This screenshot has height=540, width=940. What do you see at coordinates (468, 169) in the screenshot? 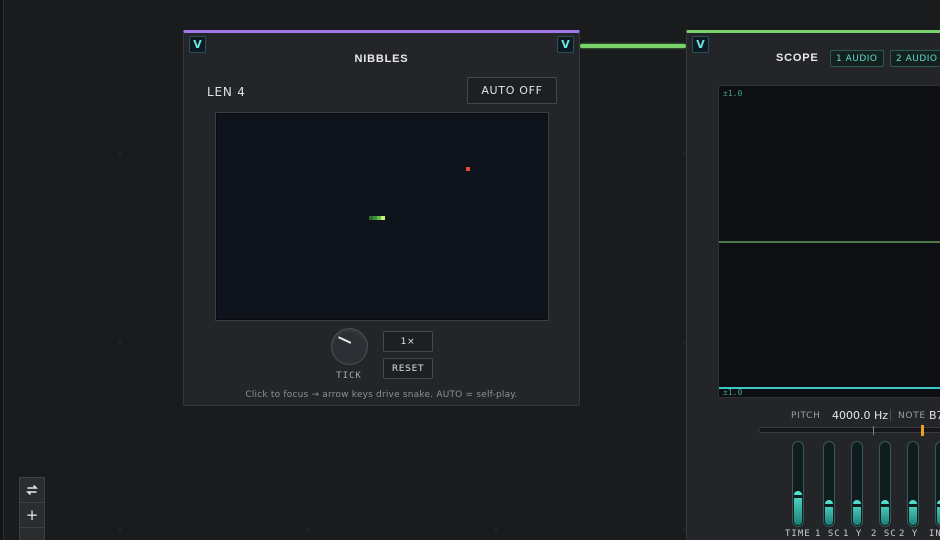
I see `food-pellet` at bounding box center [468, 169].